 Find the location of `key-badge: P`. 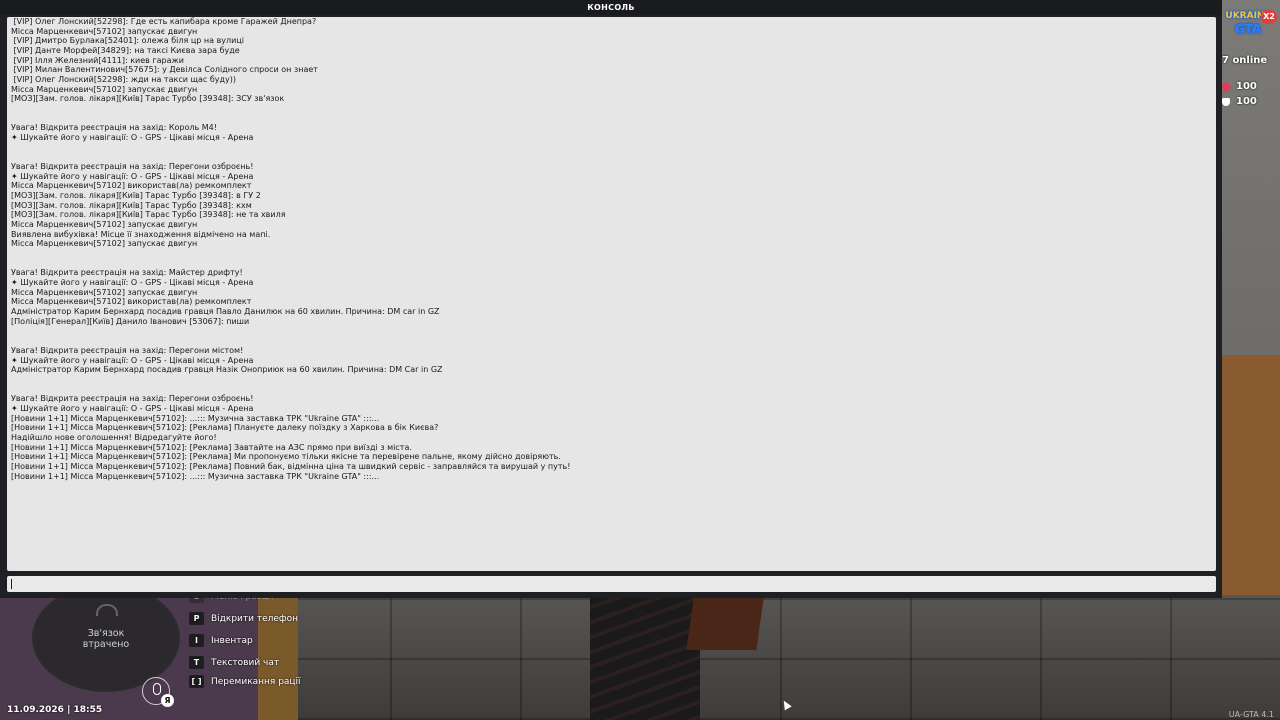

key-badge: P is located at coordinates (196, 618).